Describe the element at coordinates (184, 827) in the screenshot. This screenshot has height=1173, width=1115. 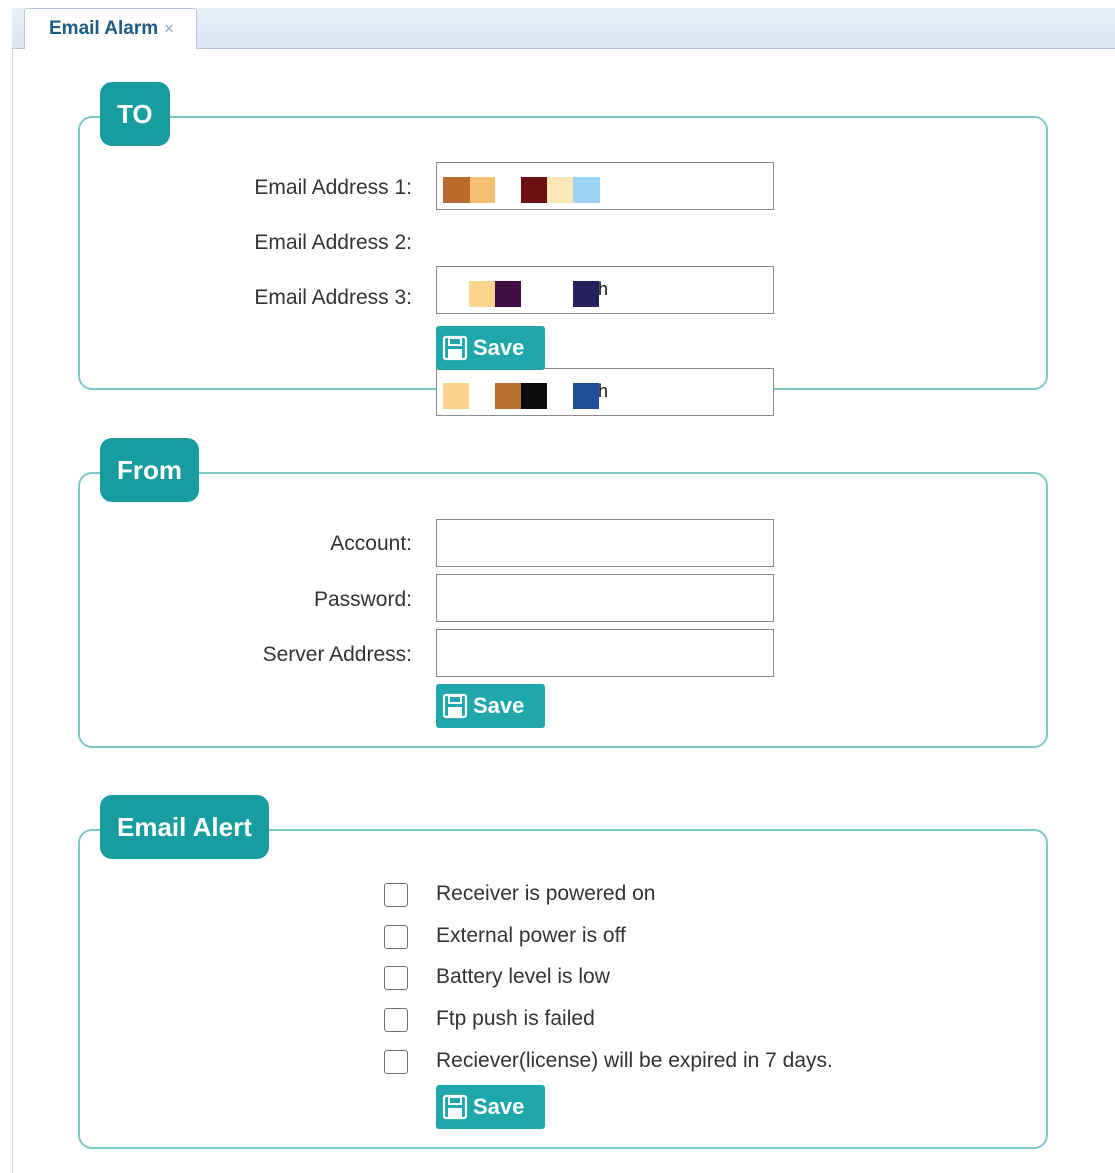
I see `email-alert-legend: Email Alert` at that location.